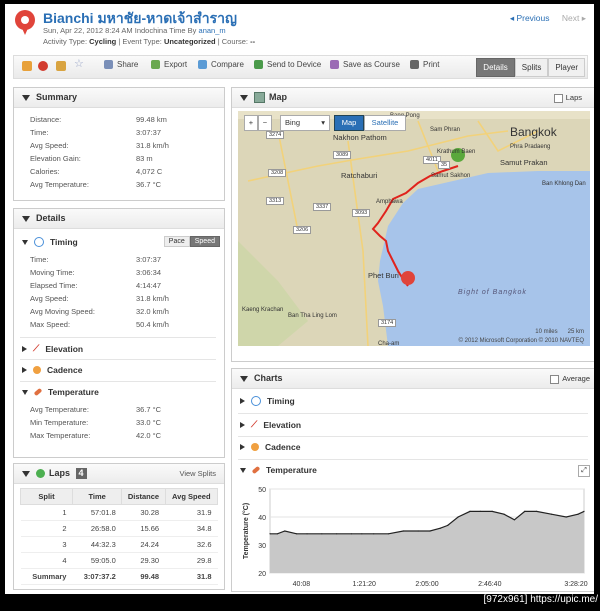 Image resolution: width=600 pixels, height=611 pixels. Describe the element at coordinates (495, 67) in the screenshot. I see `tab-details: Details` at that location.